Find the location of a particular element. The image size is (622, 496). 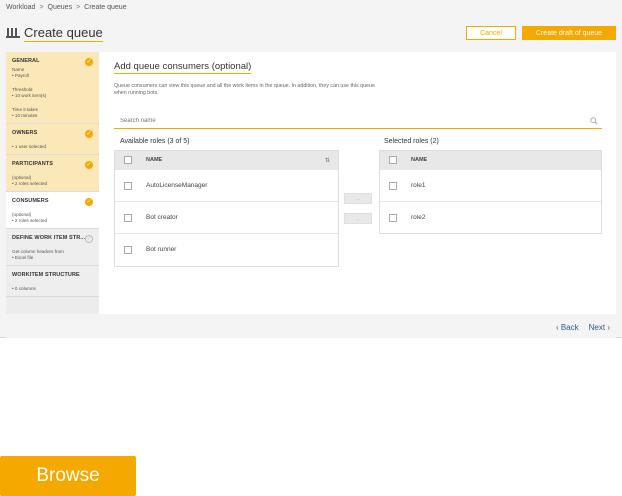

breadcrumb-current: Create queue is located at coordinates (105, 7).